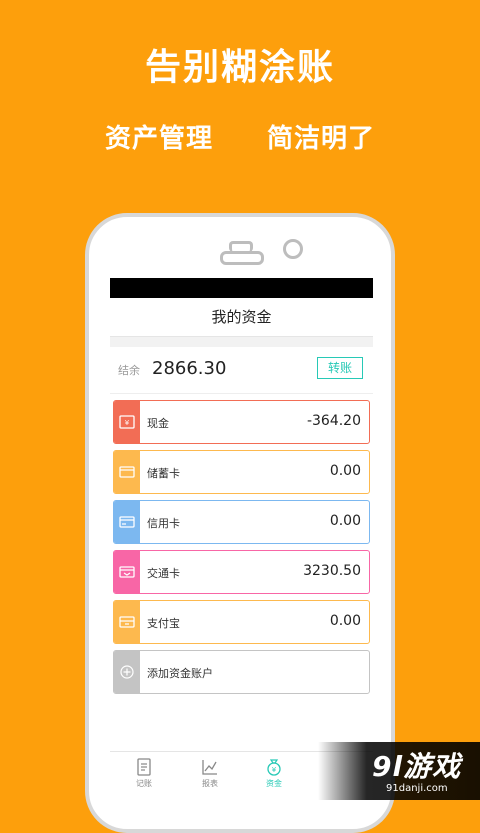 This screenshot has height=833, width=480. Describe the element at coordinates (321, 139) in the screenshot. I see `tagline-right: 简洁明了` at that location.